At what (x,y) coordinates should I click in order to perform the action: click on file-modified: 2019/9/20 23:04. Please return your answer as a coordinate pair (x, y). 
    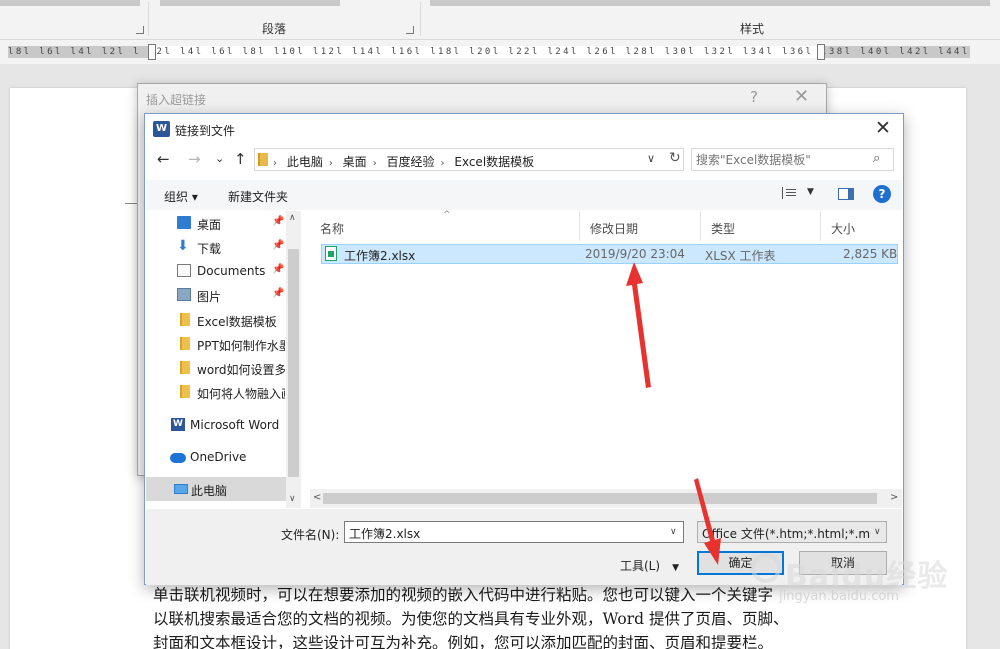
    Looking at the image, I should click on (635, 254).